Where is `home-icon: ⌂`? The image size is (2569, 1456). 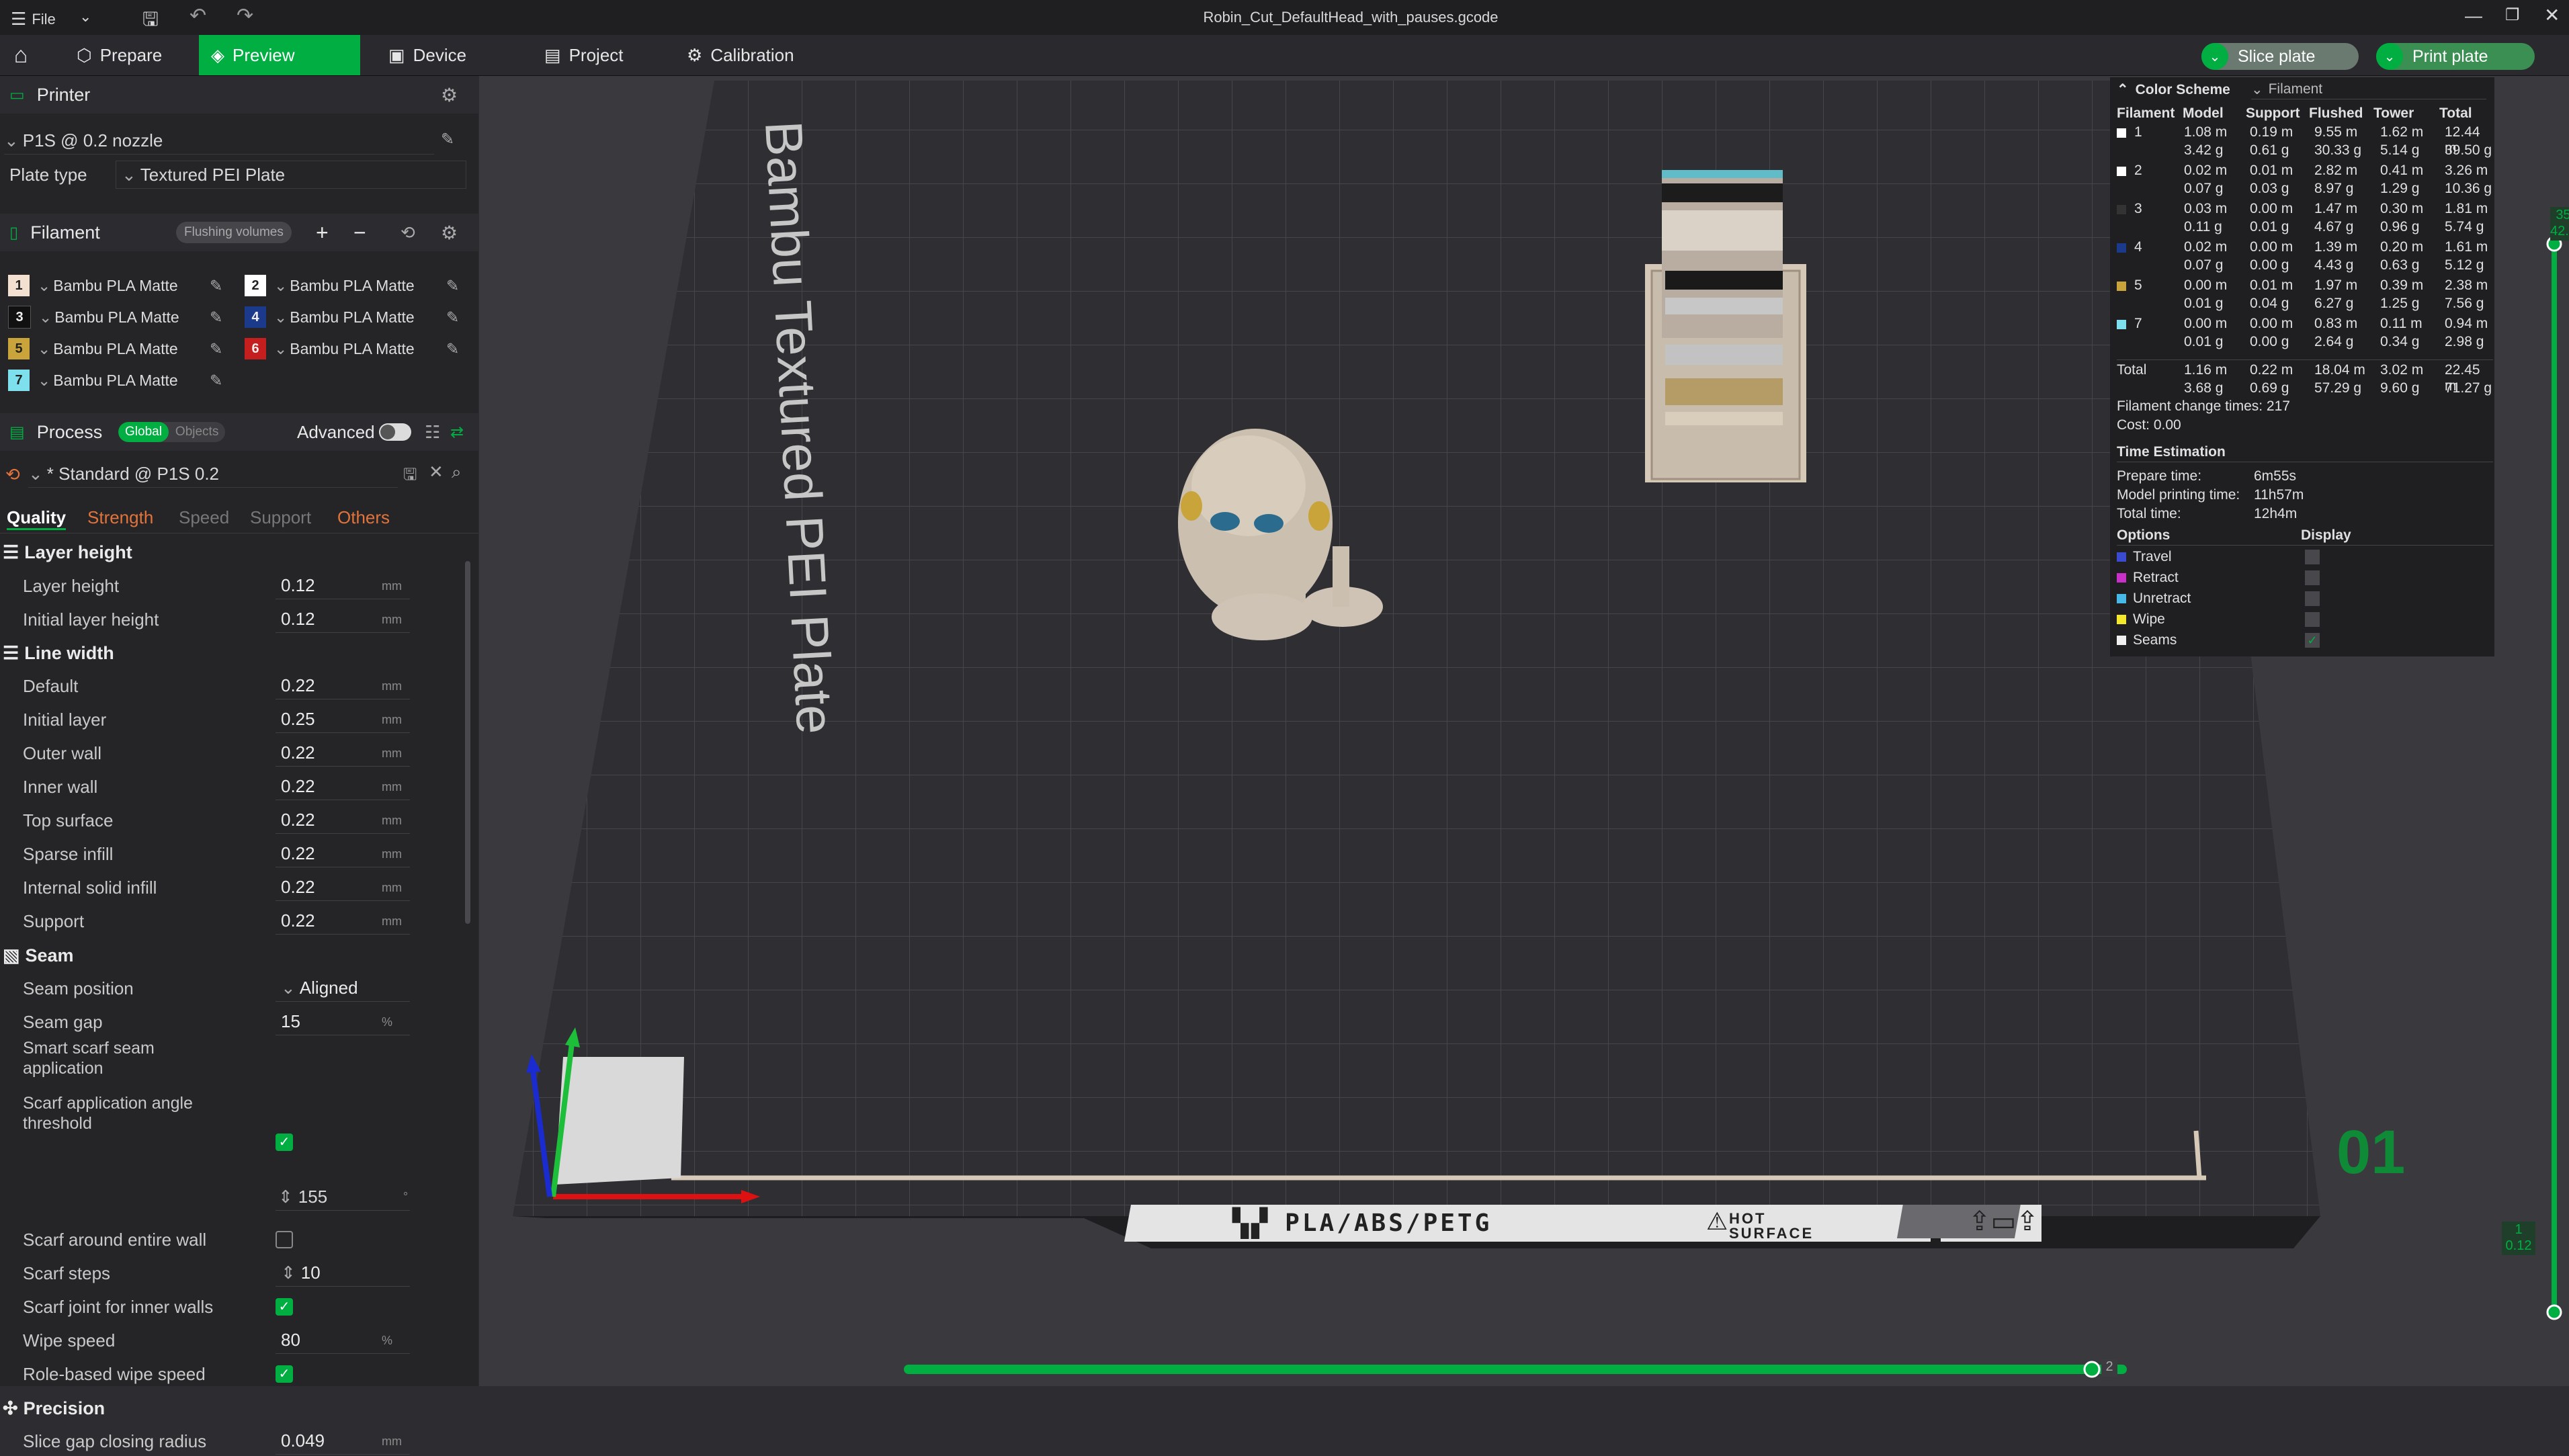 home-icon: ⌂ is located at coordinates (21, 55).